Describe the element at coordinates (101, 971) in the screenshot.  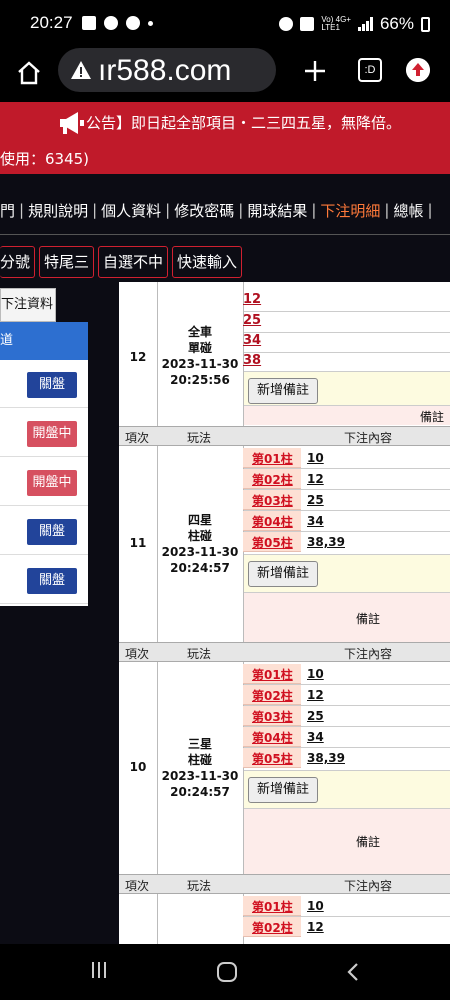
I see `recent-apps-icon` at that location.